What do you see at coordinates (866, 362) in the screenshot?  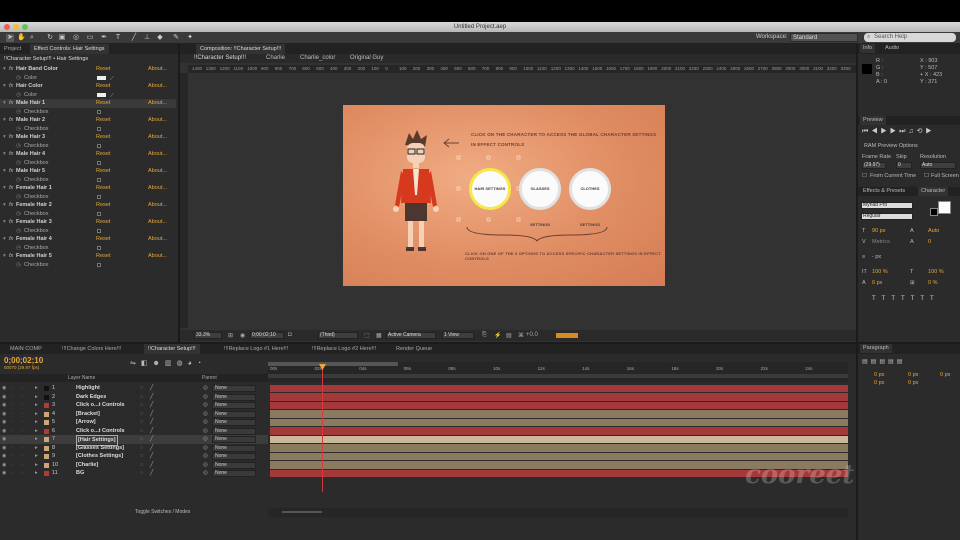 I see `align-left-icon: ▤` at bounding box center [866, 362].